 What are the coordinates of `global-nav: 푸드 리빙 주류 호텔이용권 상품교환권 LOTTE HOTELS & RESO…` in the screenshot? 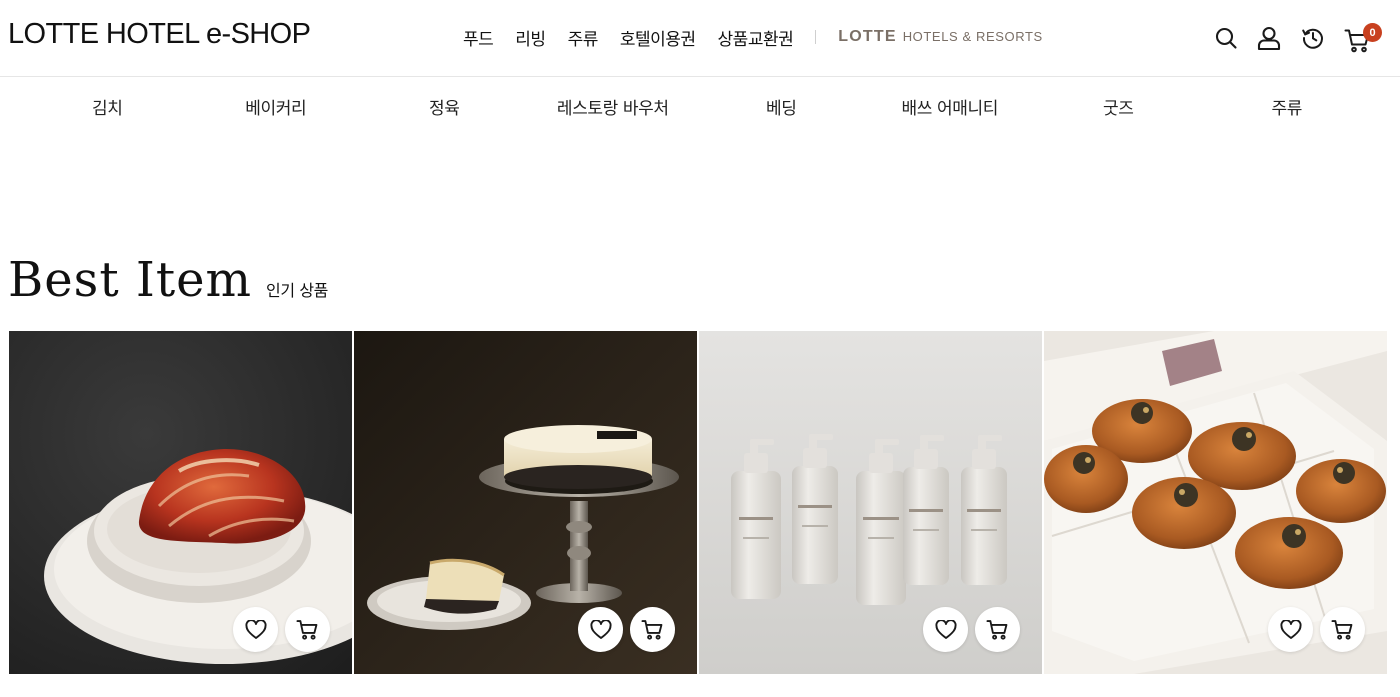 It's located at (753, 37).